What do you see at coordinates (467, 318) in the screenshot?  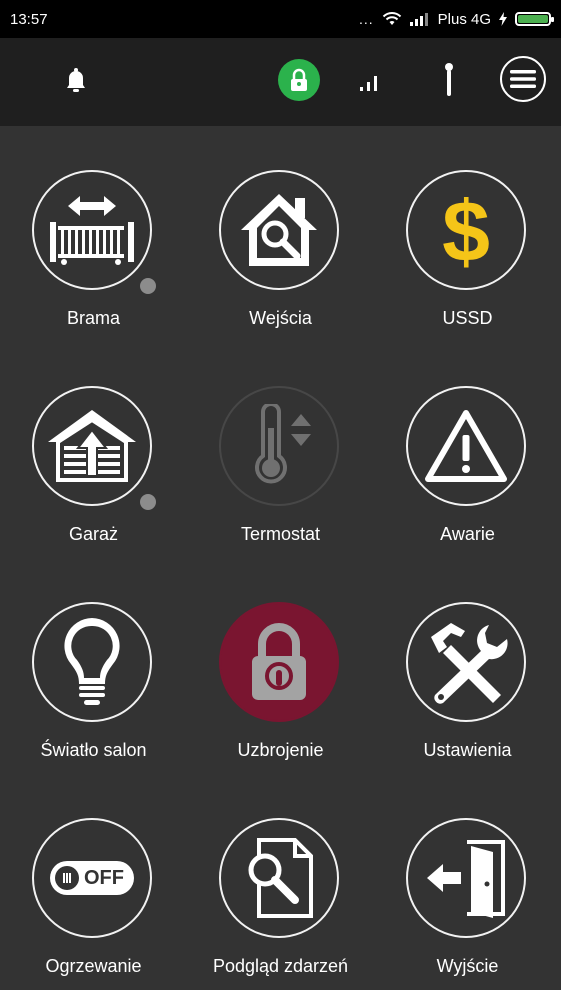 I see `tile-label: USSD` at bounding box center [467, 318].